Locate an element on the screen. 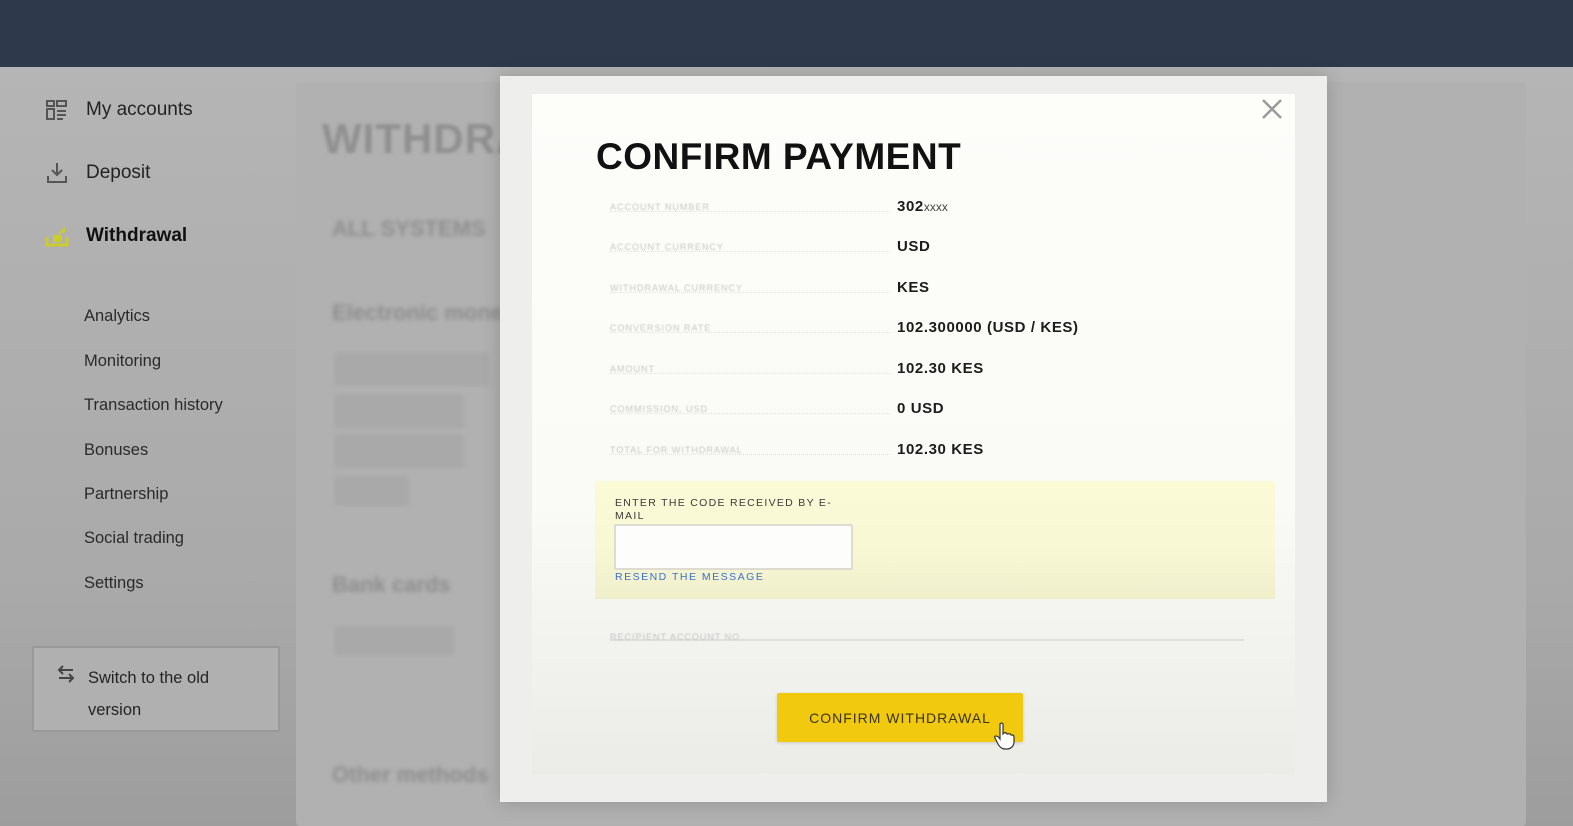 This screenshot has height=826, width=1573. recipient-account-label: Recipient account no. is located at coordinates (677, 637).